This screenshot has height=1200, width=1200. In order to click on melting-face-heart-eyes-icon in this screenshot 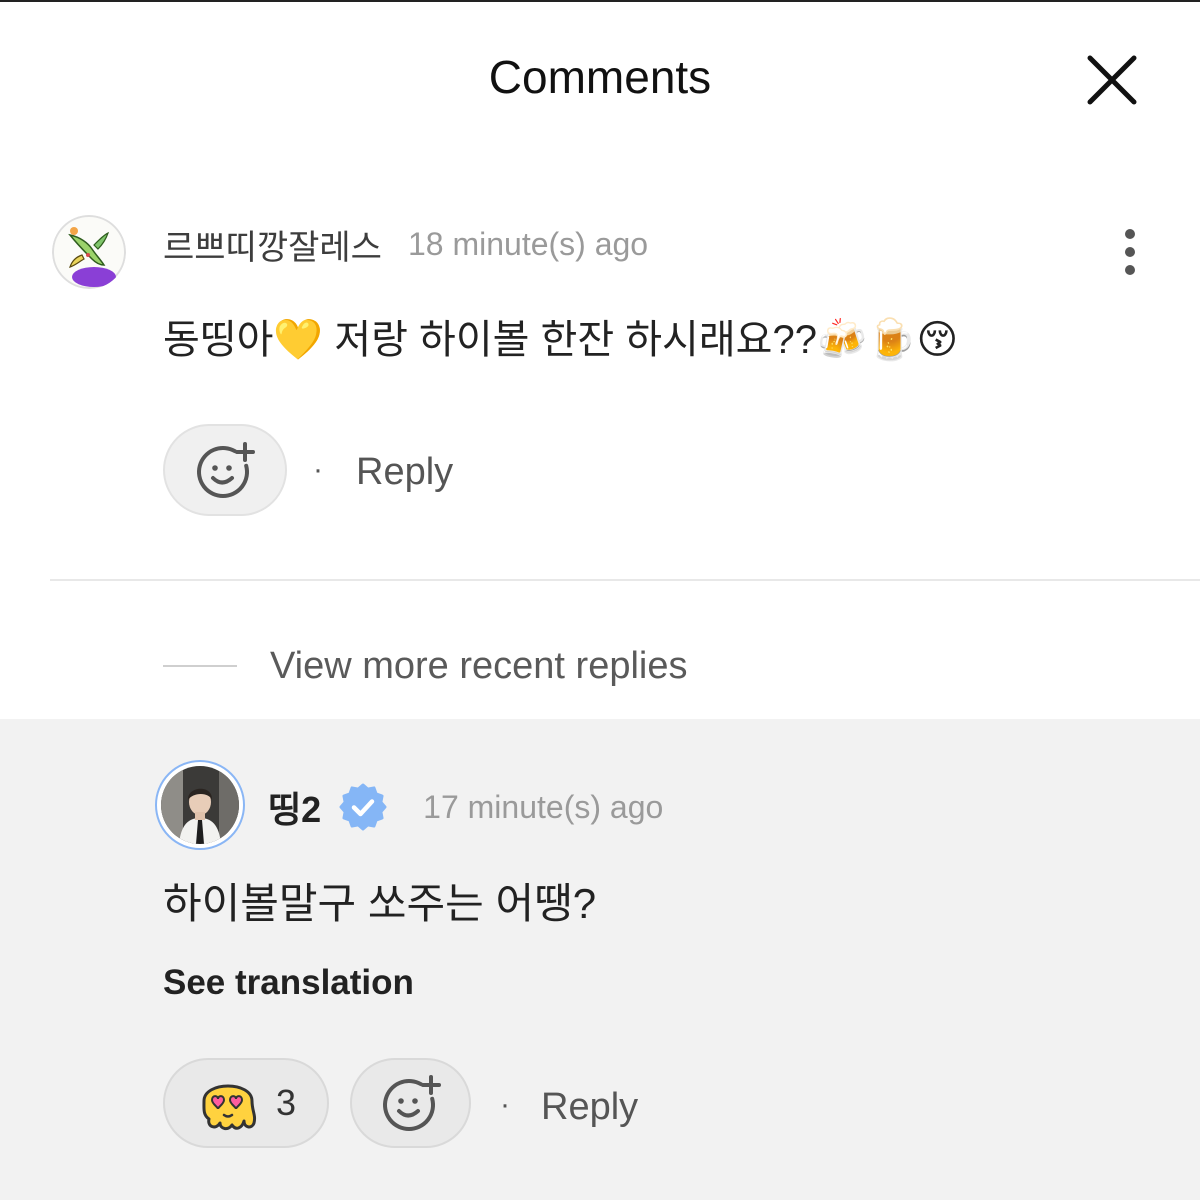, I will do `click(229, 1107)`.